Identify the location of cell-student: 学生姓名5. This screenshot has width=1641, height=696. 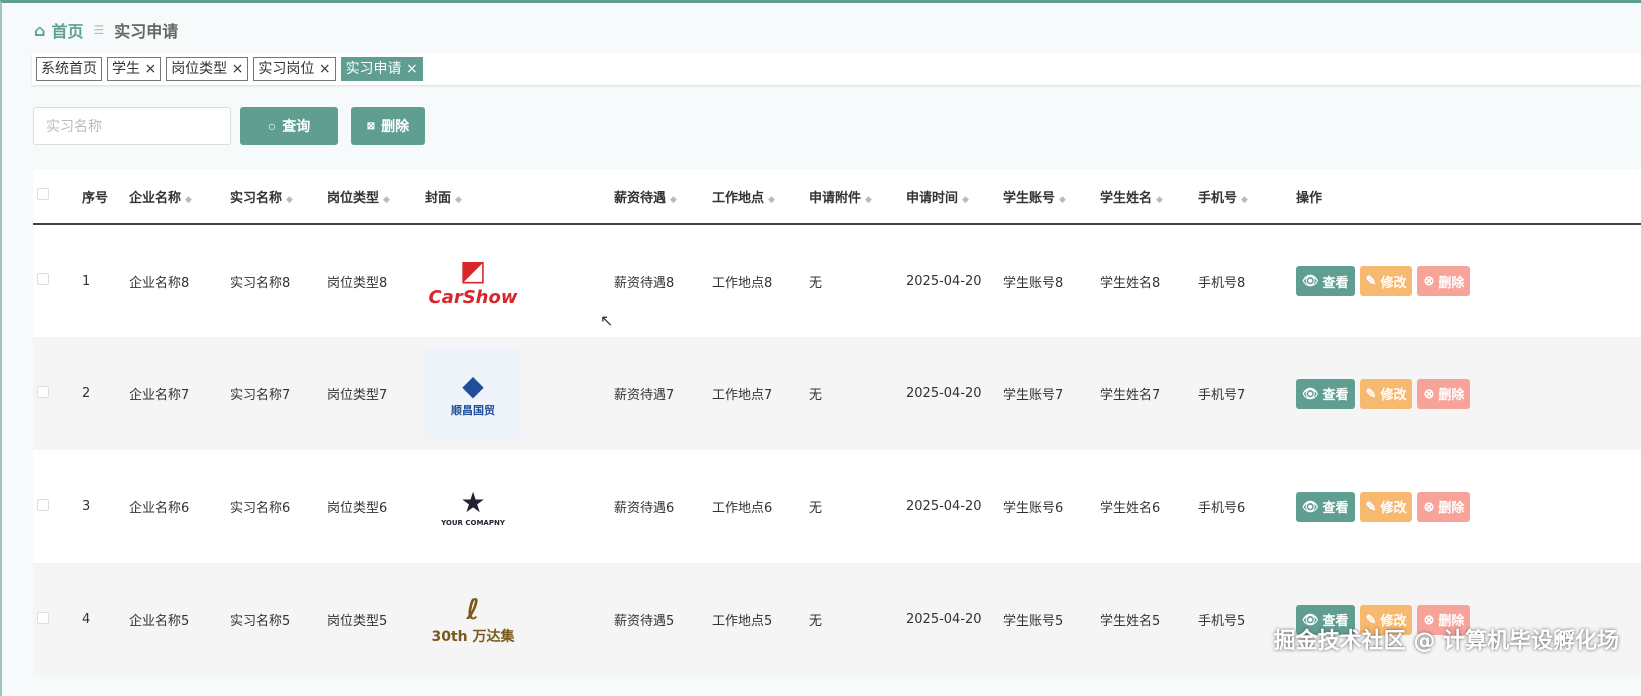
(1145, 619).